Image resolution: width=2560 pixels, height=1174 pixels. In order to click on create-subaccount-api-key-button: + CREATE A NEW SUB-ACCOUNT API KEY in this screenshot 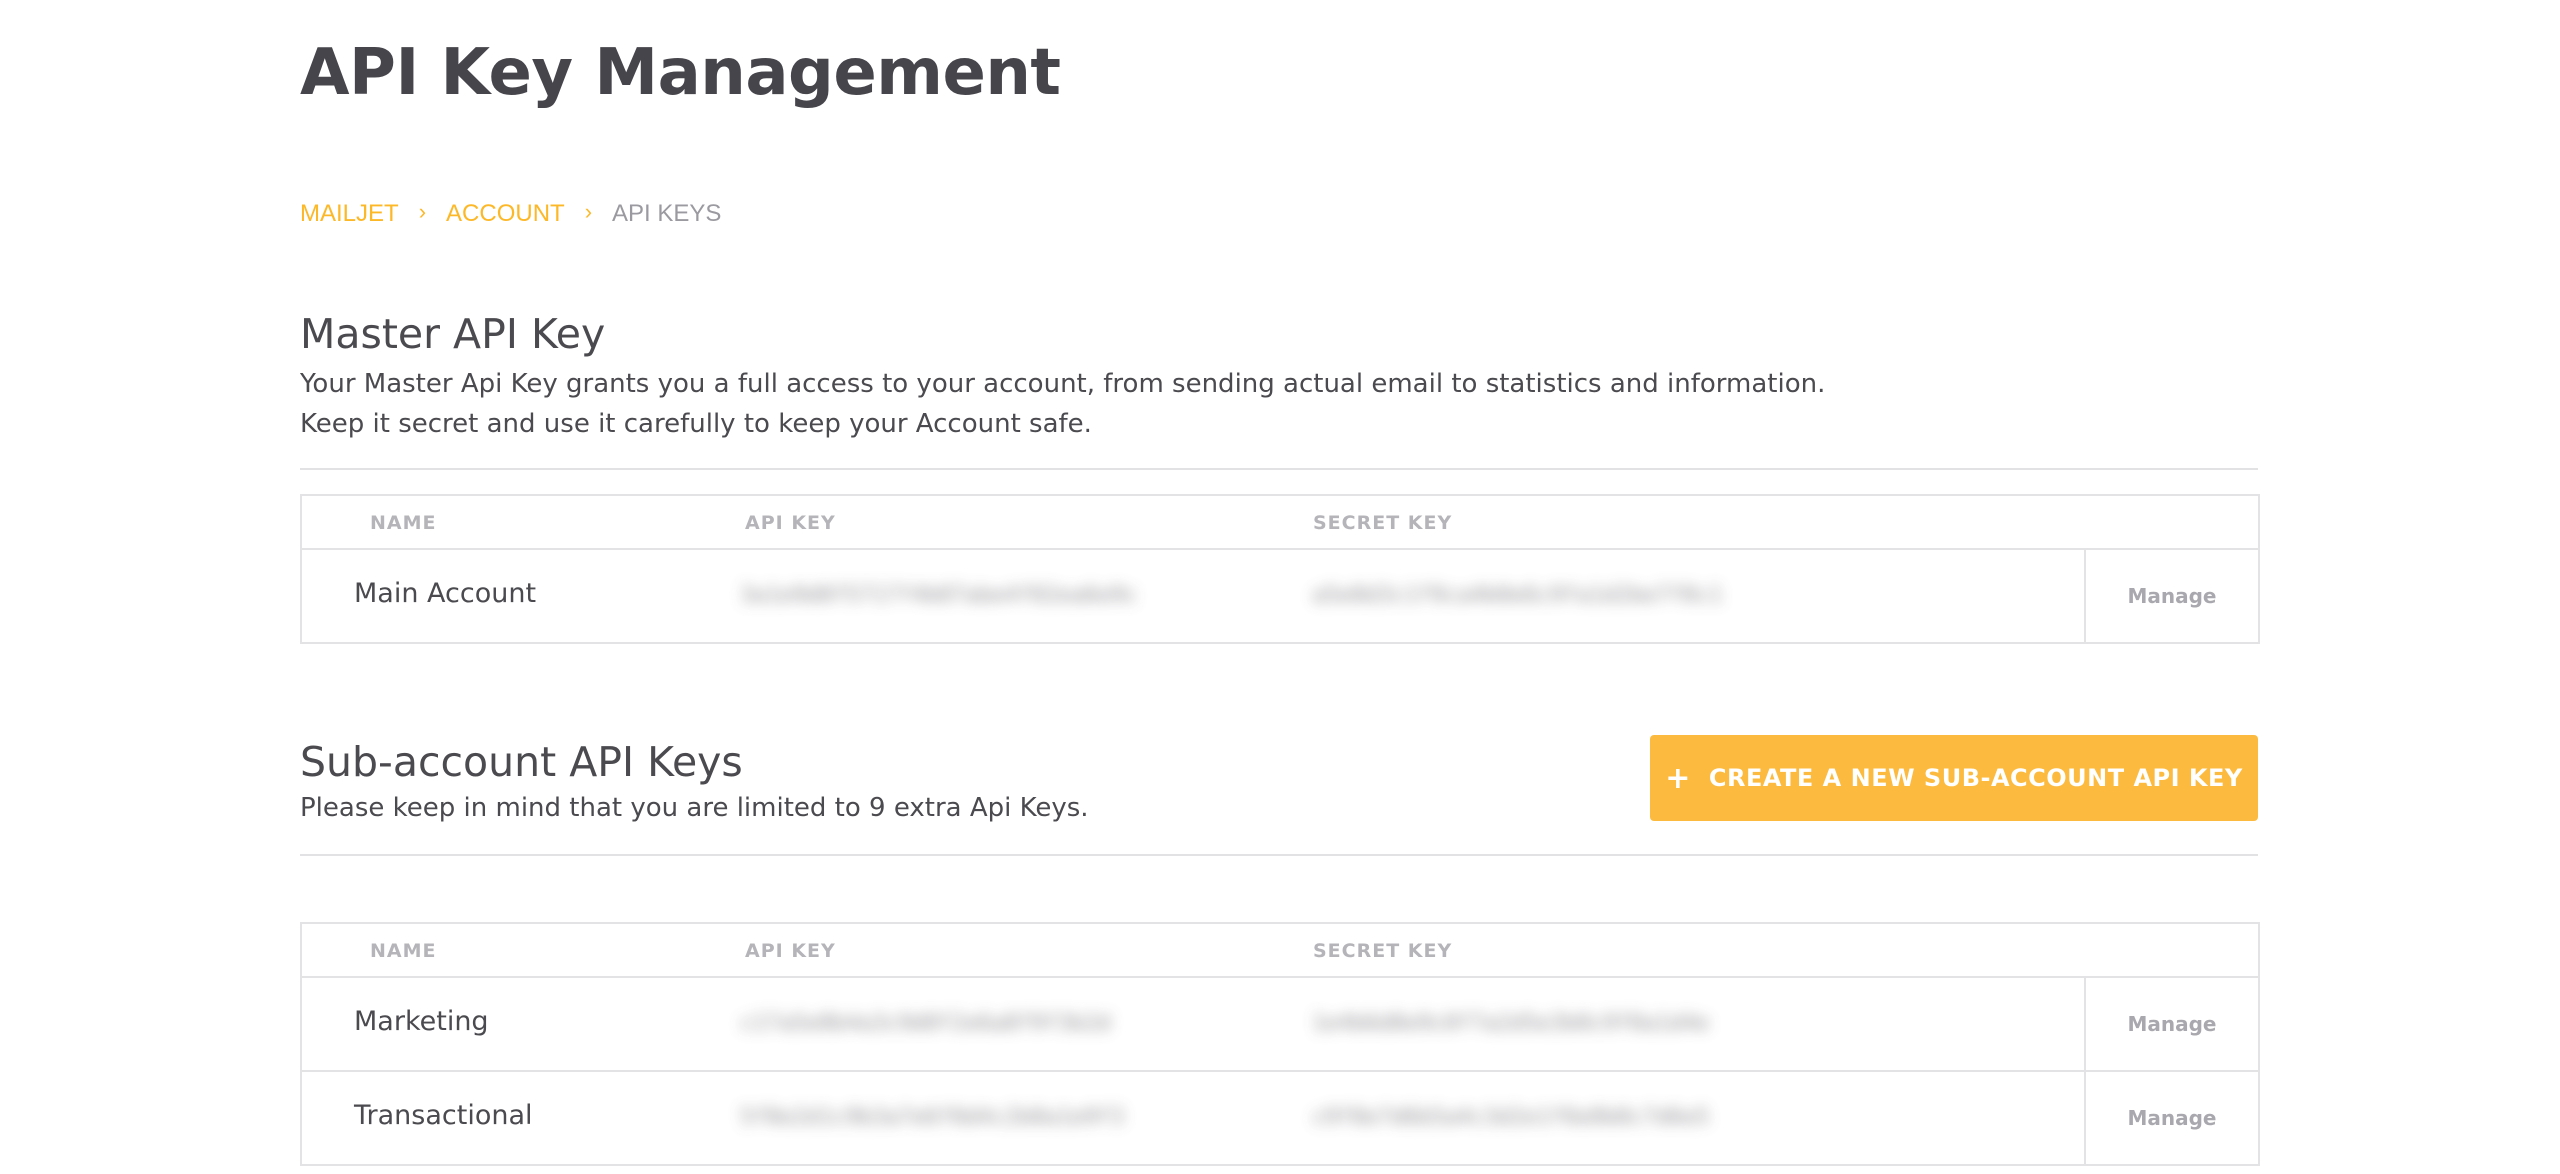, I will do `click(1954, 778)`.